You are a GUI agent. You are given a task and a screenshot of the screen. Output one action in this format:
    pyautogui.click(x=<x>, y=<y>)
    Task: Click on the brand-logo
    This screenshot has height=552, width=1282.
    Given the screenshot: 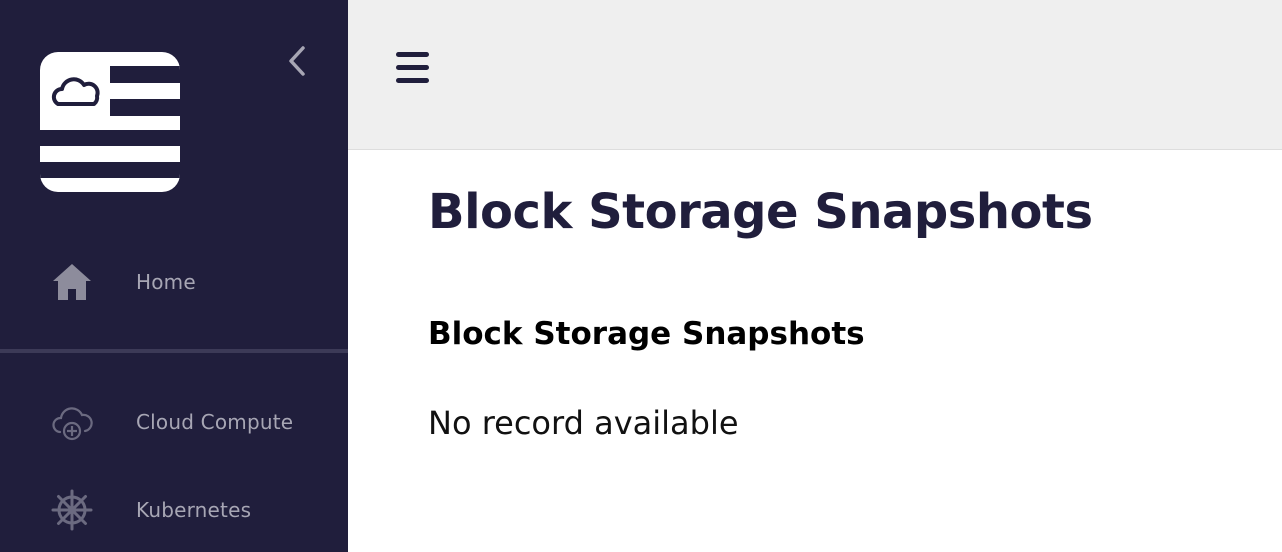 What is the action you would take?
    pyautogui.click(x=110, y=122)
    